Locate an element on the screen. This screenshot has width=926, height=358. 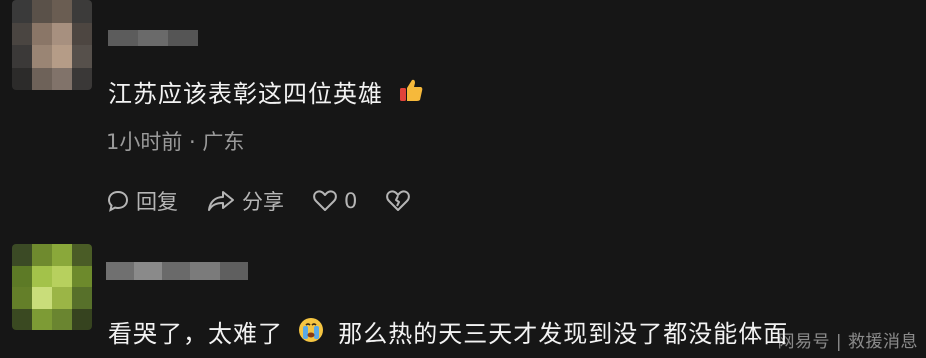
watermark: 网易号 | 救援消息 is located at coordinates (847, 342).